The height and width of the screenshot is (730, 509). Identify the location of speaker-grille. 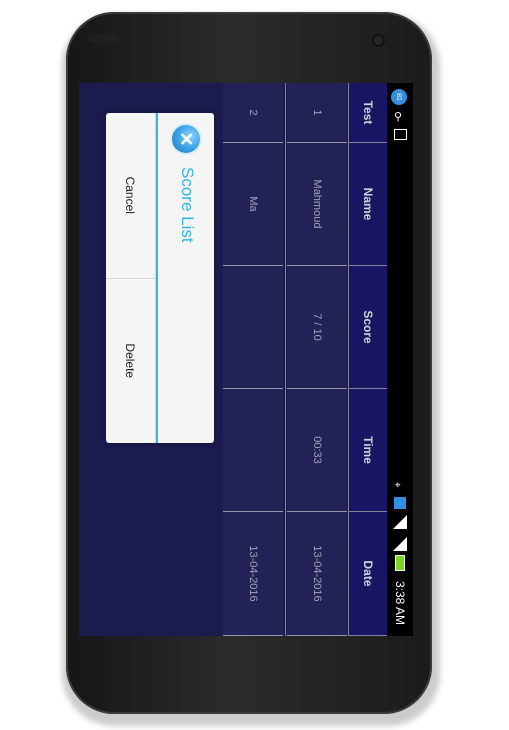
(103, 38).